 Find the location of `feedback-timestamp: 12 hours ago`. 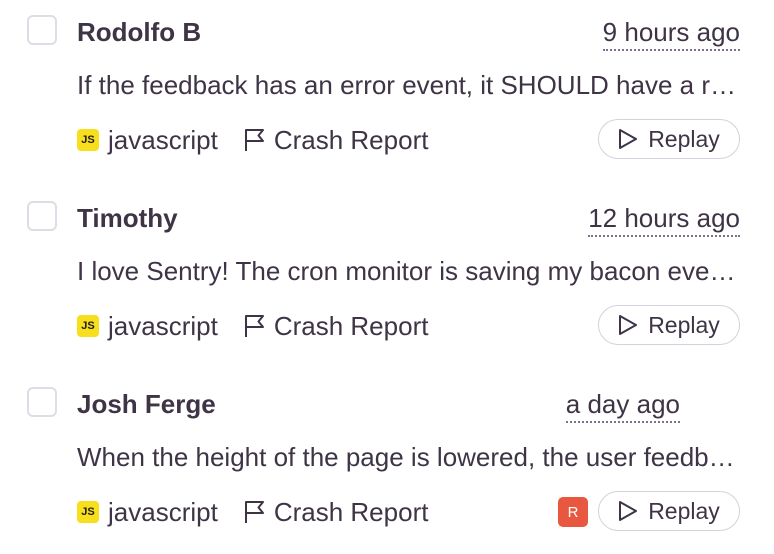

feedback-timestamp: 12 hours ago is located at coordinates (664, 219).